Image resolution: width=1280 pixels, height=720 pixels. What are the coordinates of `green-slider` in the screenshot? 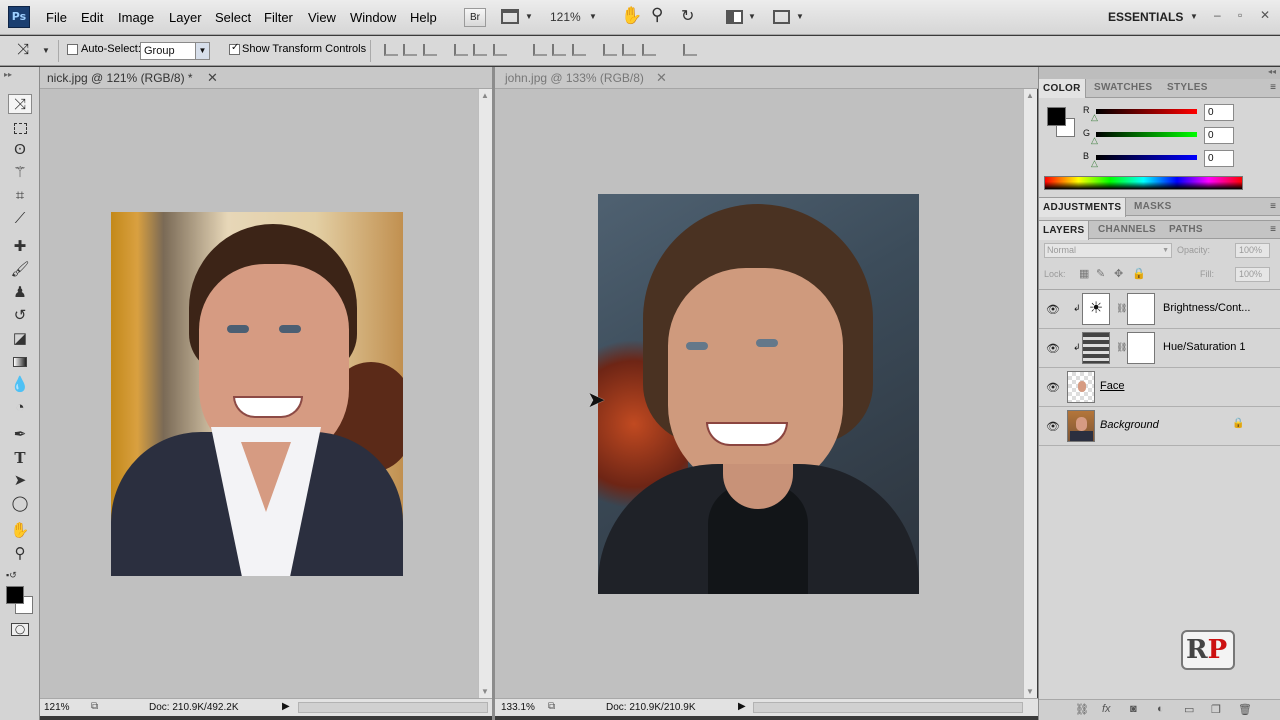 It's located at (1146, 134).